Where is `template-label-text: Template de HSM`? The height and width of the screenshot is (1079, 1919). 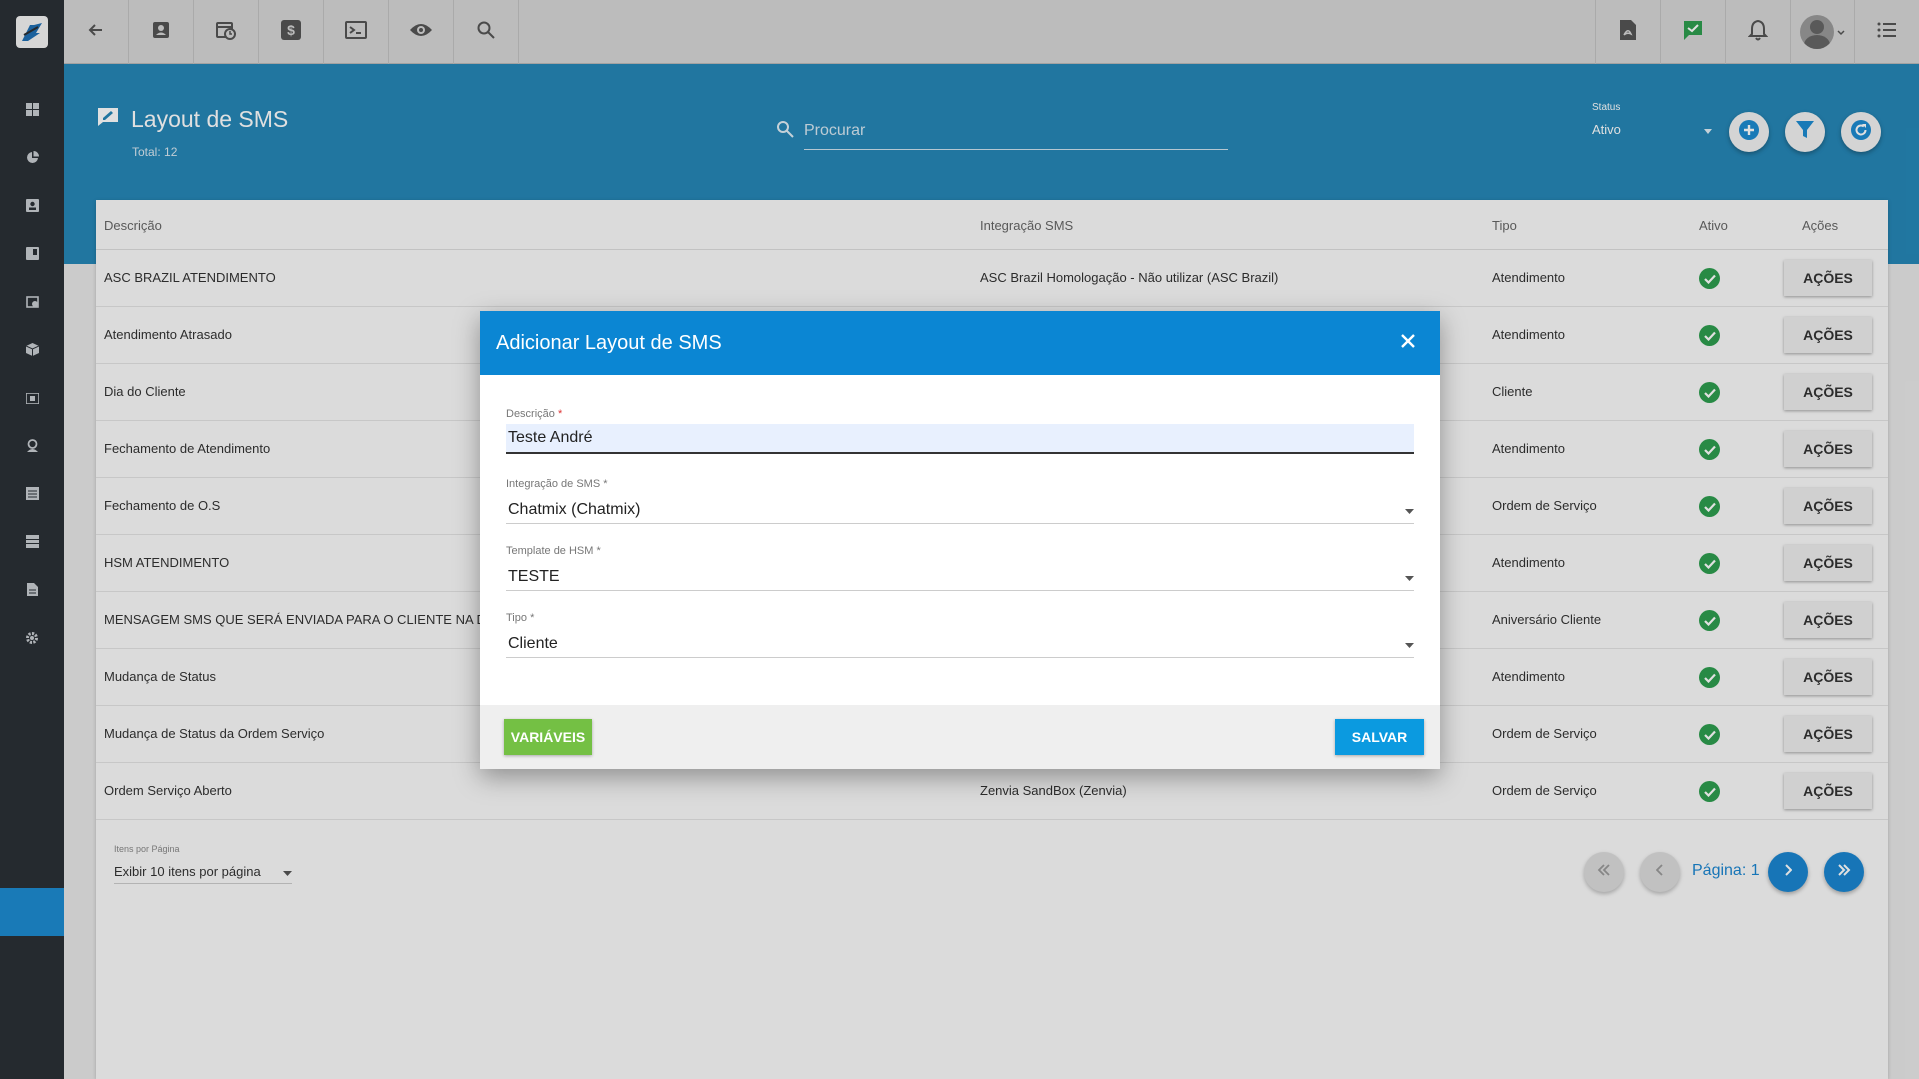
template-label-text: Template de HSM is located at coordinates (550, 551).